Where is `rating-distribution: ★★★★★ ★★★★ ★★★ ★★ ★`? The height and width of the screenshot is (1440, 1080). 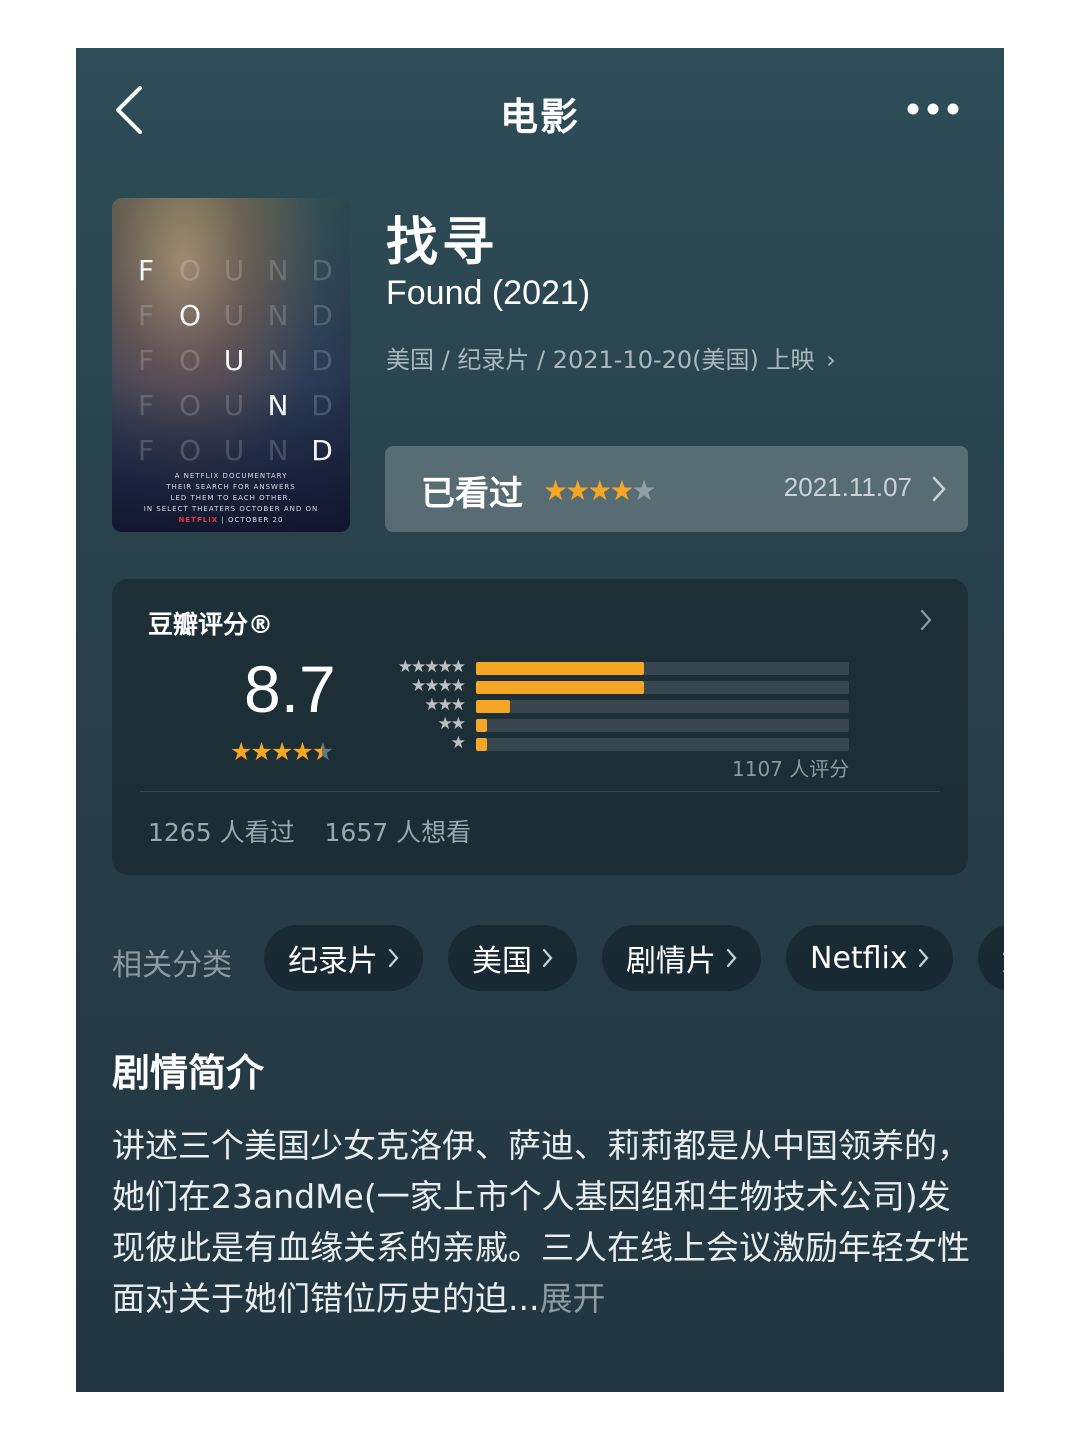
rating-distribution: ★★★★★ ★★★★ ★★★ ★★ ★ is located at coordinates (617, 705).